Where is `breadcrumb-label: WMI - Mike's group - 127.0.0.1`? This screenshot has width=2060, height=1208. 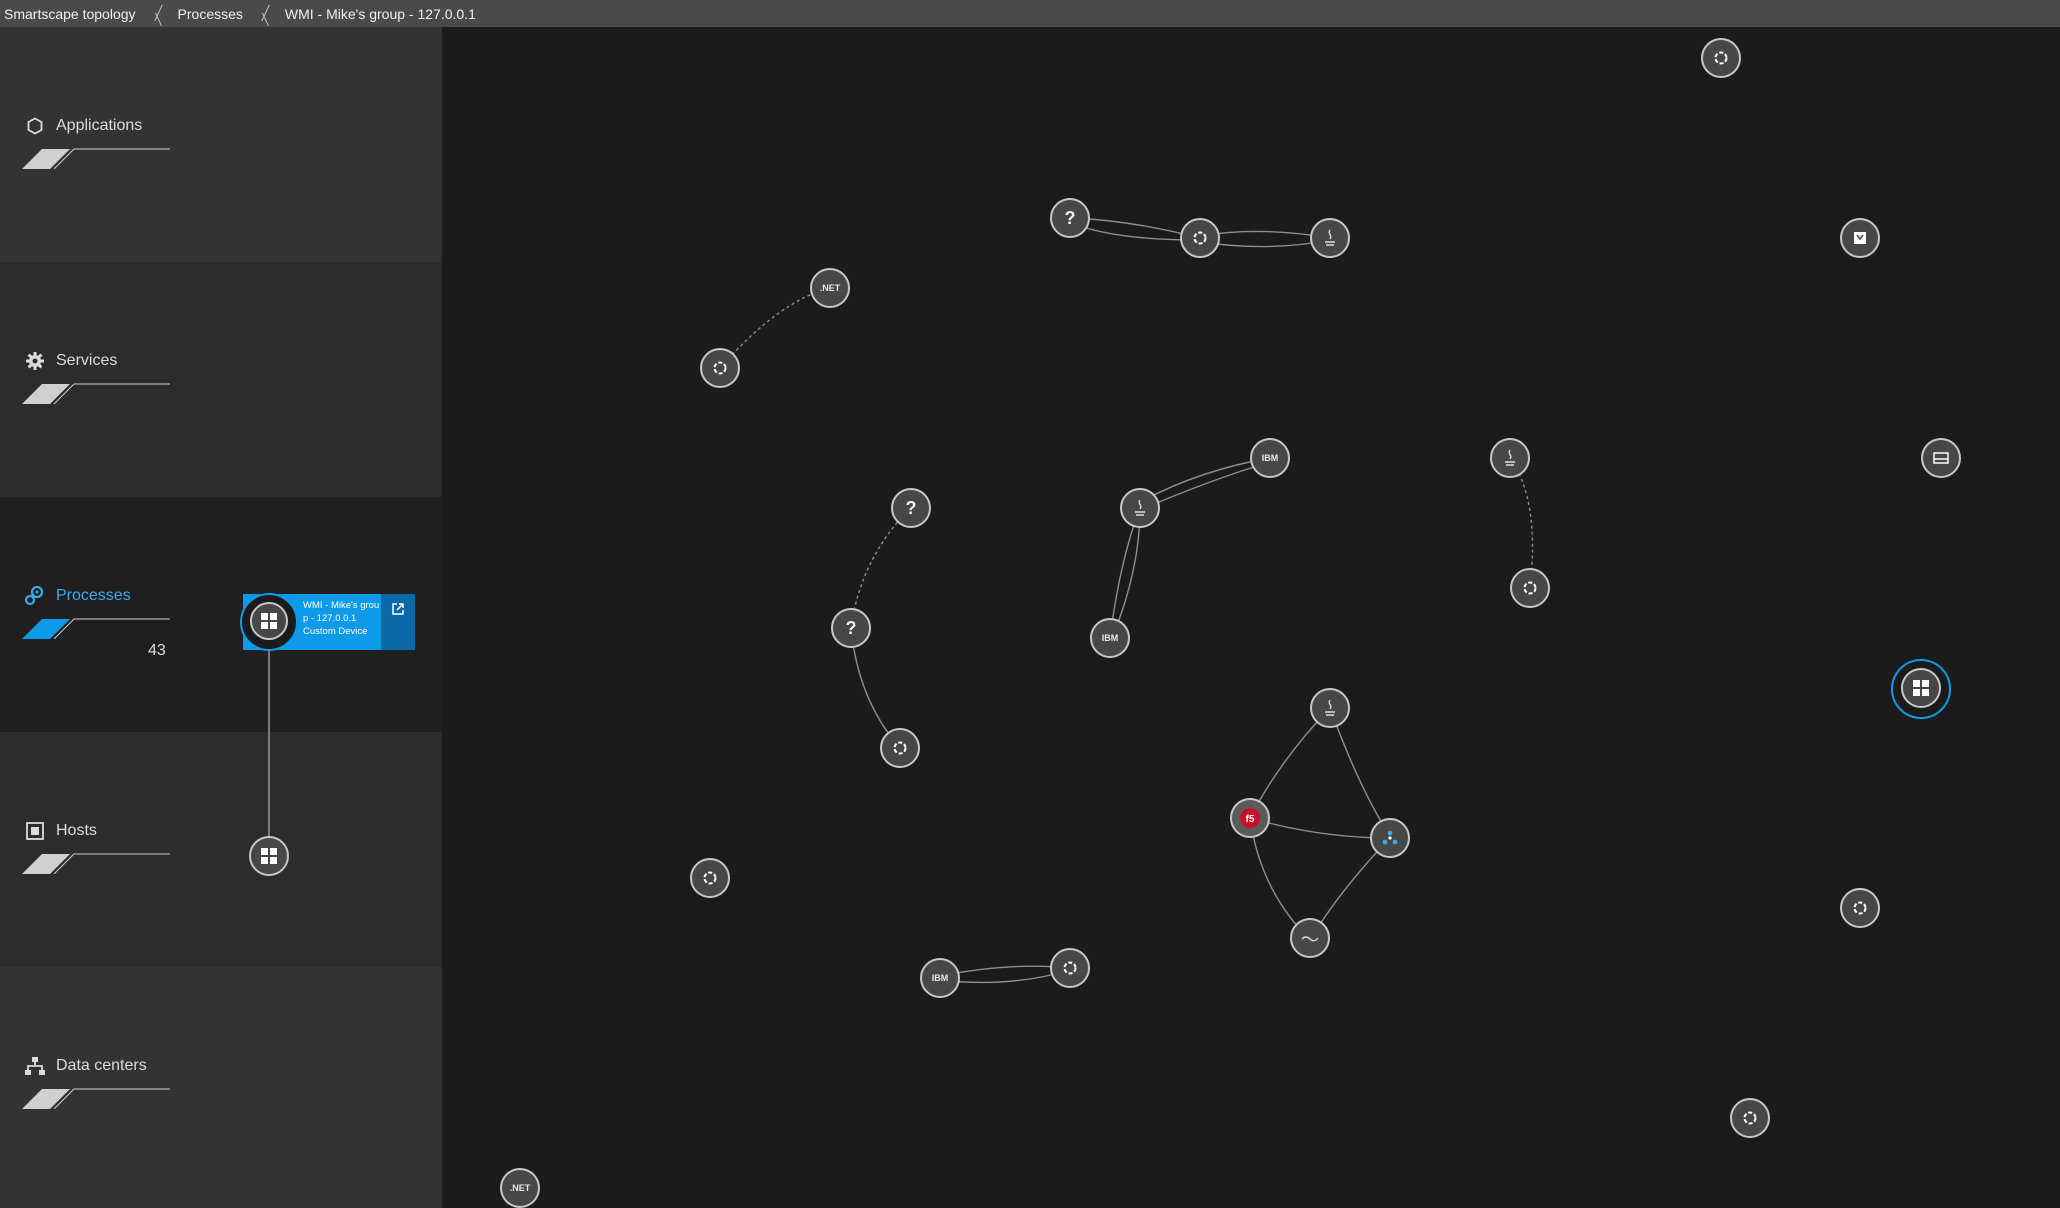 breadcrumb-label: WMI - Mike's group - 127.0.0.1 is located at coordinates (380, 13).